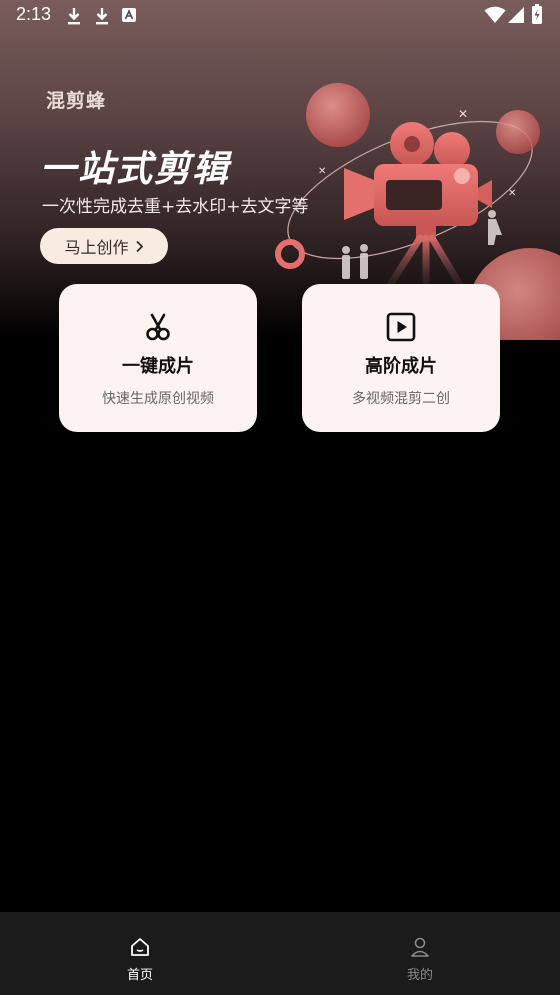 Image resolution: width=560 pixels, height=995 pixels. I want to click on bottom-navigation: 首页 我的, so click(280, 953).